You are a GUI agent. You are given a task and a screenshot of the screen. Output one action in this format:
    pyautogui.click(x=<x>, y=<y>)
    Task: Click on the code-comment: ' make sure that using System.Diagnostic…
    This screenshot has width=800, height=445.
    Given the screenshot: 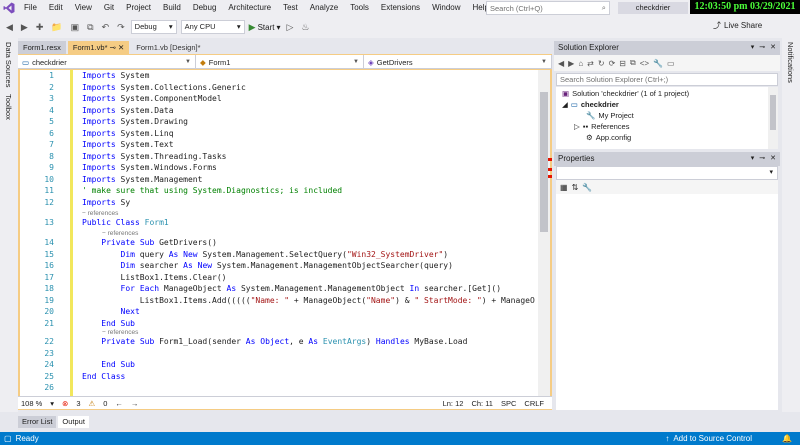 What is the action you would take?
    pyautogui.click(x=212, y=190)
    